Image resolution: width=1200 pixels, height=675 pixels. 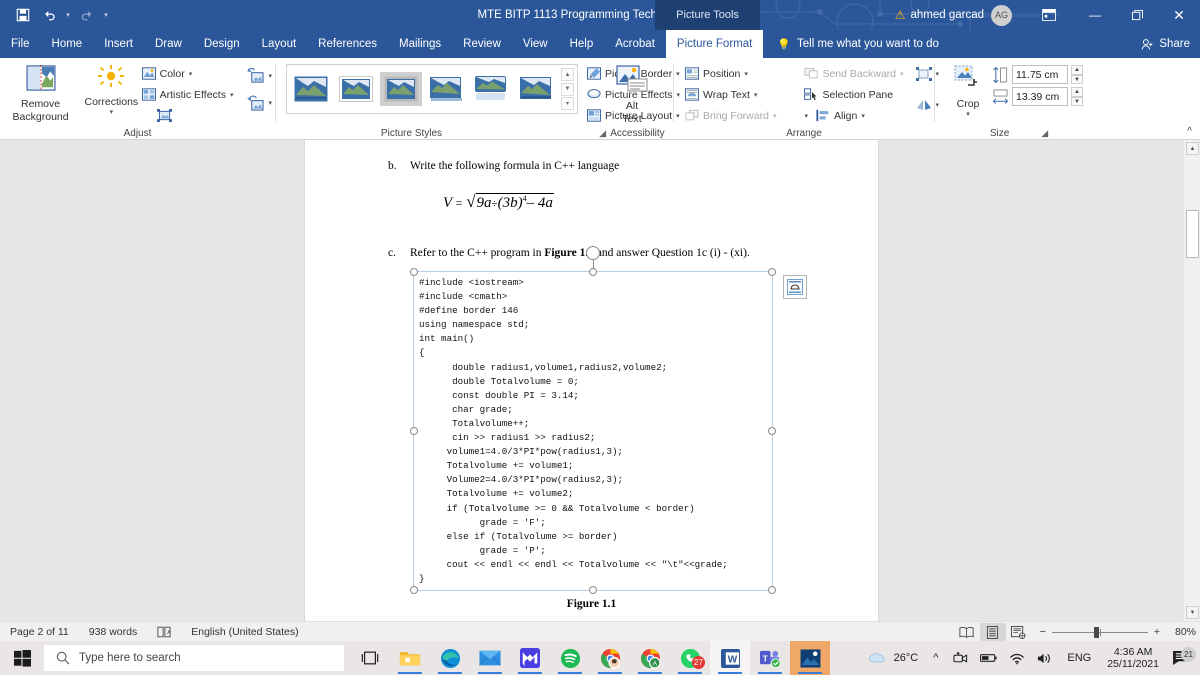 What do you see at coordinates (22, 658) in the screenshot?
I see `start-button` at bounding box center [22, 658].